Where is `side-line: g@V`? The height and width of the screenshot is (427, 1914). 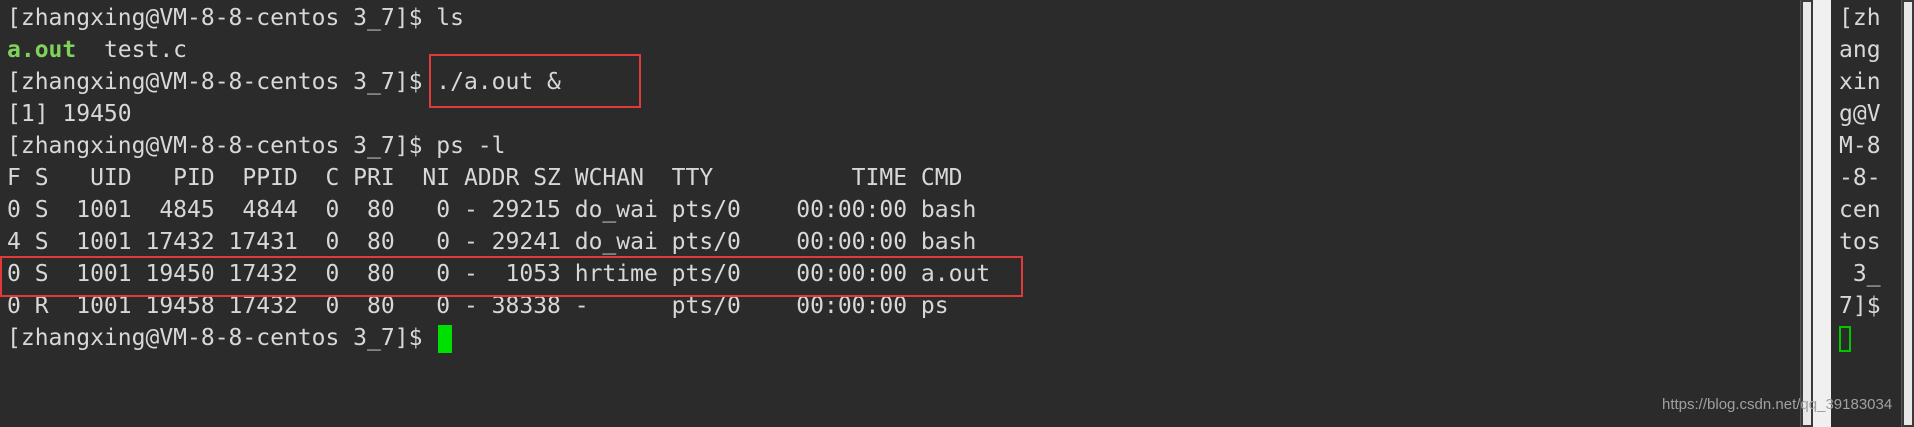
side-line: g@V is located at coordinates (1860, 114).